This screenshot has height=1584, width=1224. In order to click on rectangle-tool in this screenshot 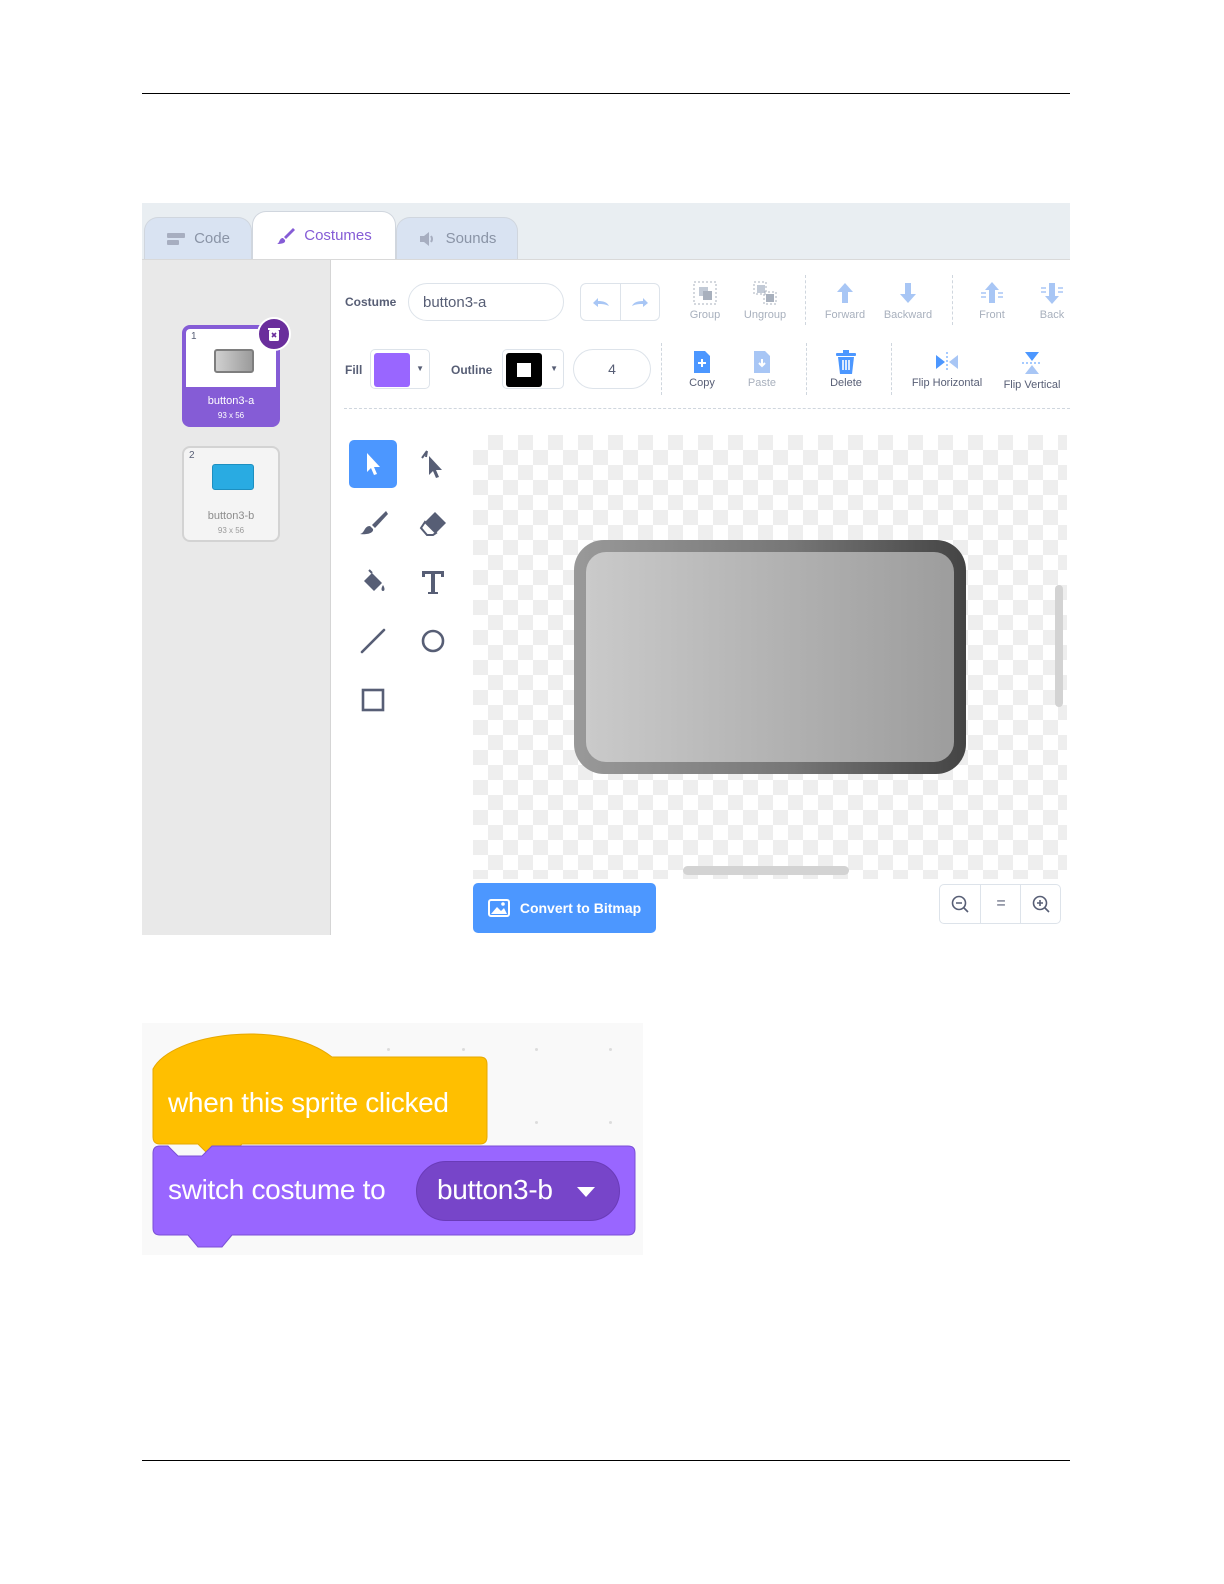, I will do `click(373, 700)`.